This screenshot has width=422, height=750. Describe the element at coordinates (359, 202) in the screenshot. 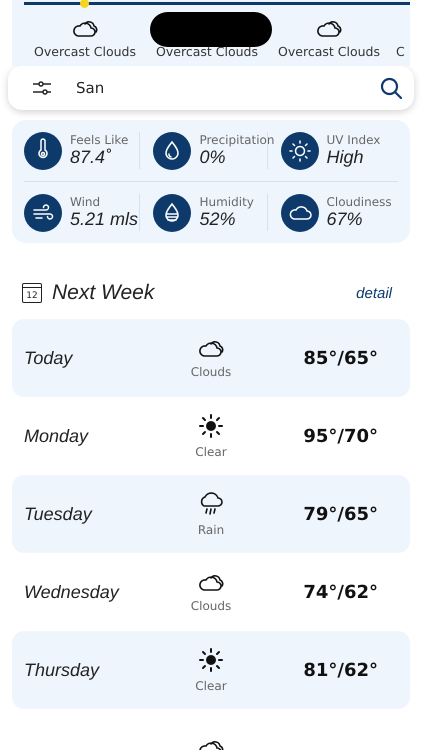

I see `stat-label: Cloudiness` at that location.